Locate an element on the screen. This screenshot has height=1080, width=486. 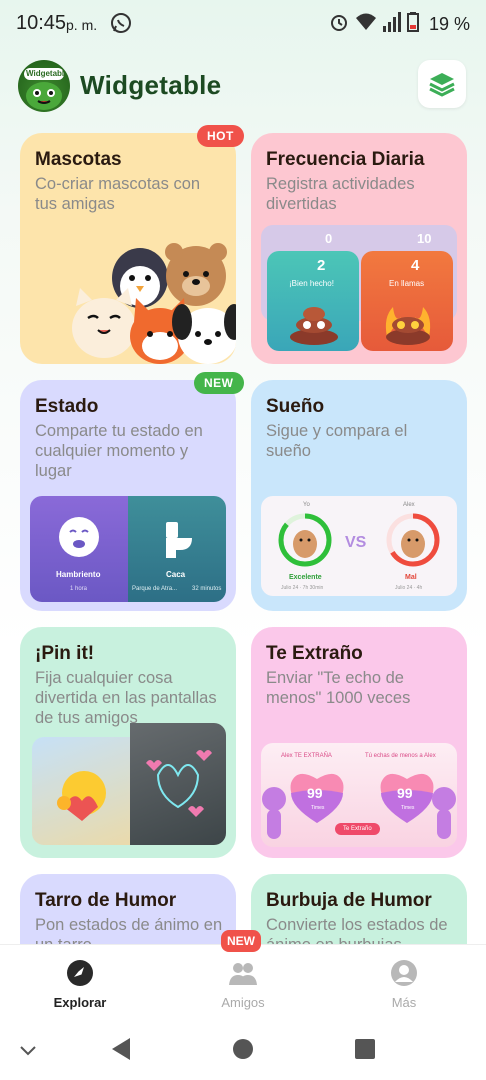
layers-button is located at coordinates (442, 84).